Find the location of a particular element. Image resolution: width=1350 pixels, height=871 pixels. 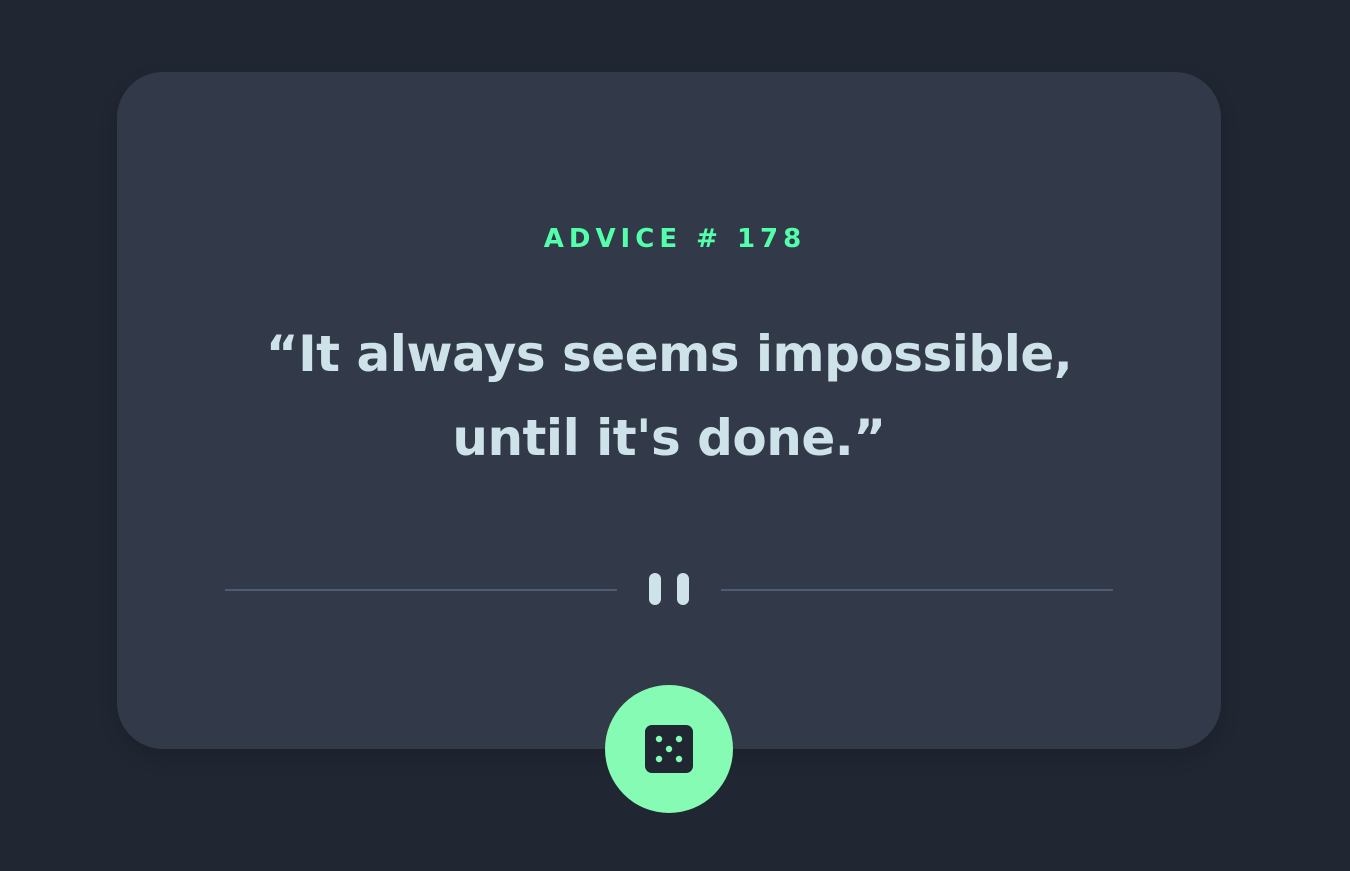

pause-icon-bar-right is located at coordinates (683, 589).